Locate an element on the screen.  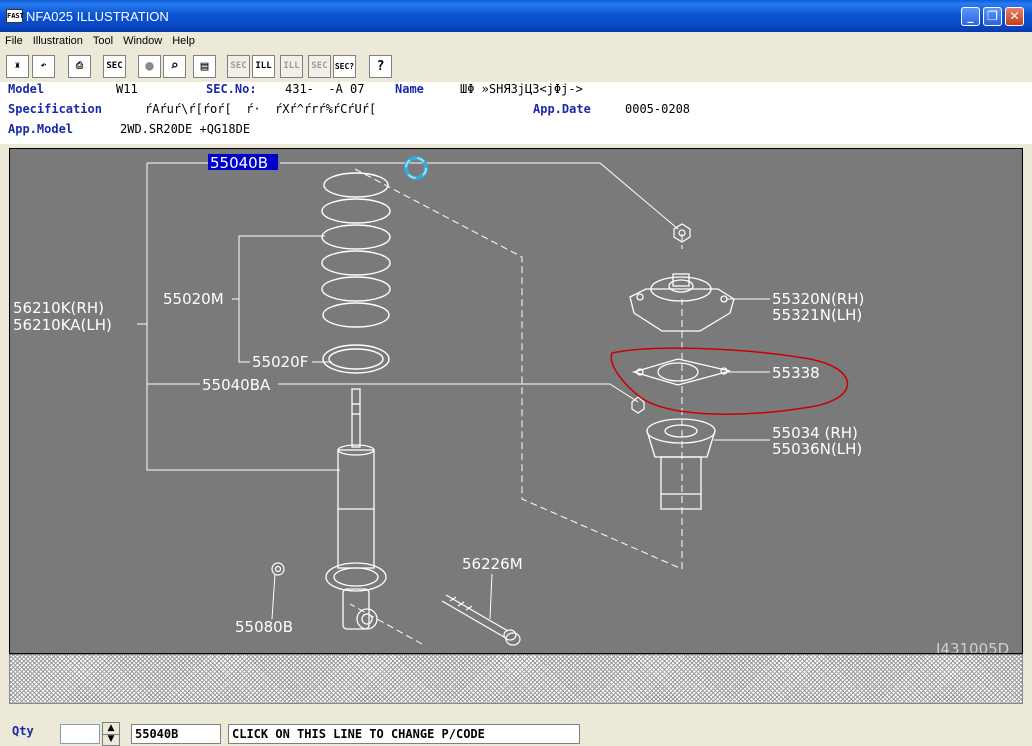
restore-button: ❐ is located at coordinates (992, 16).